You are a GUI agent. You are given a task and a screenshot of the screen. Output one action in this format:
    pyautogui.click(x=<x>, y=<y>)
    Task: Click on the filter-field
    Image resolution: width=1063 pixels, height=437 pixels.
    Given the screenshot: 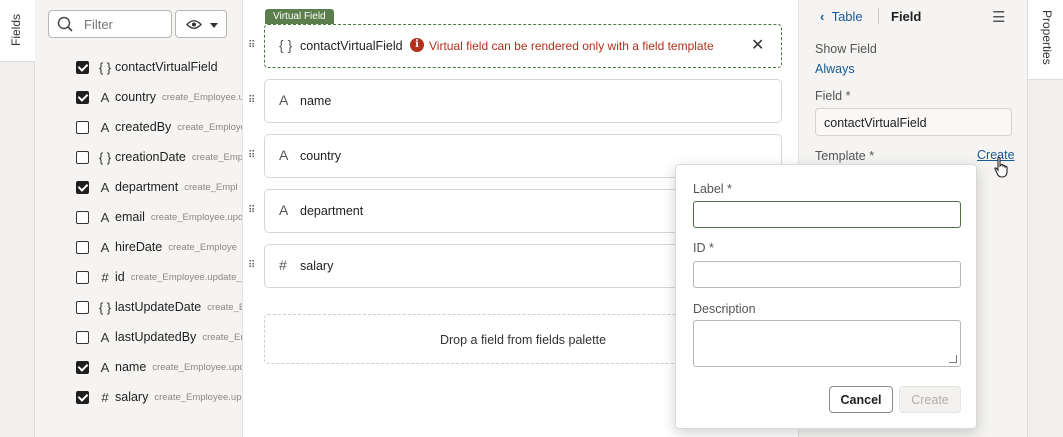 What is the action you would take?
    pyautogui.click(x=110, y=24)
    